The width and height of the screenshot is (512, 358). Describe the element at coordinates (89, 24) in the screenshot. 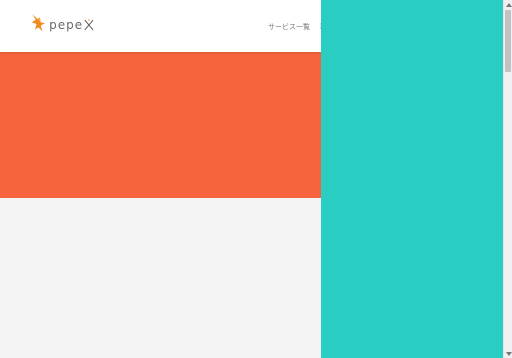

I see `logo-x-mark` at that location.